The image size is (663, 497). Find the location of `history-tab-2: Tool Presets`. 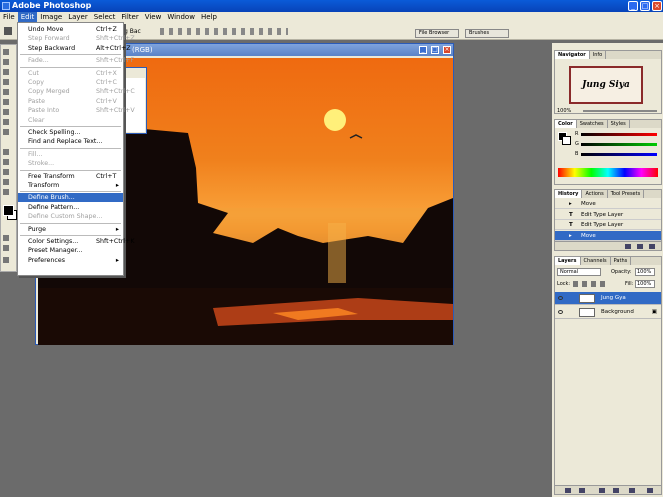

history-tab-2: Tool Presets is located at coordinates (626, 194).